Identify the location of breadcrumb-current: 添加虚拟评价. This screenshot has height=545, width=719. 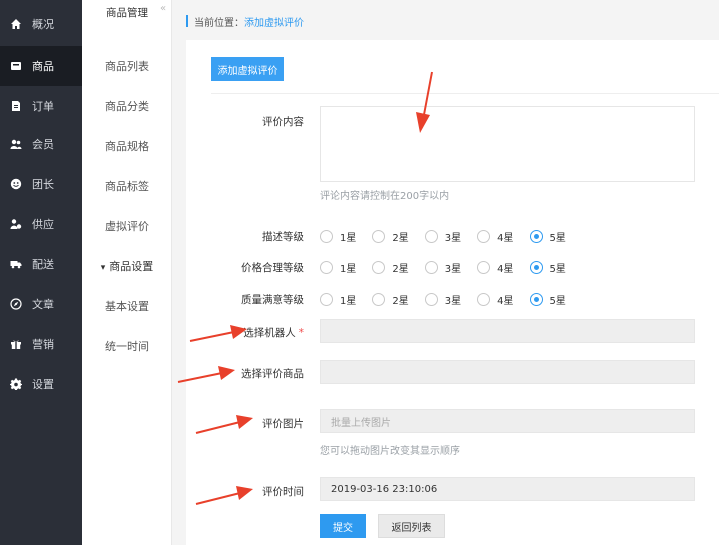
(274, 21).